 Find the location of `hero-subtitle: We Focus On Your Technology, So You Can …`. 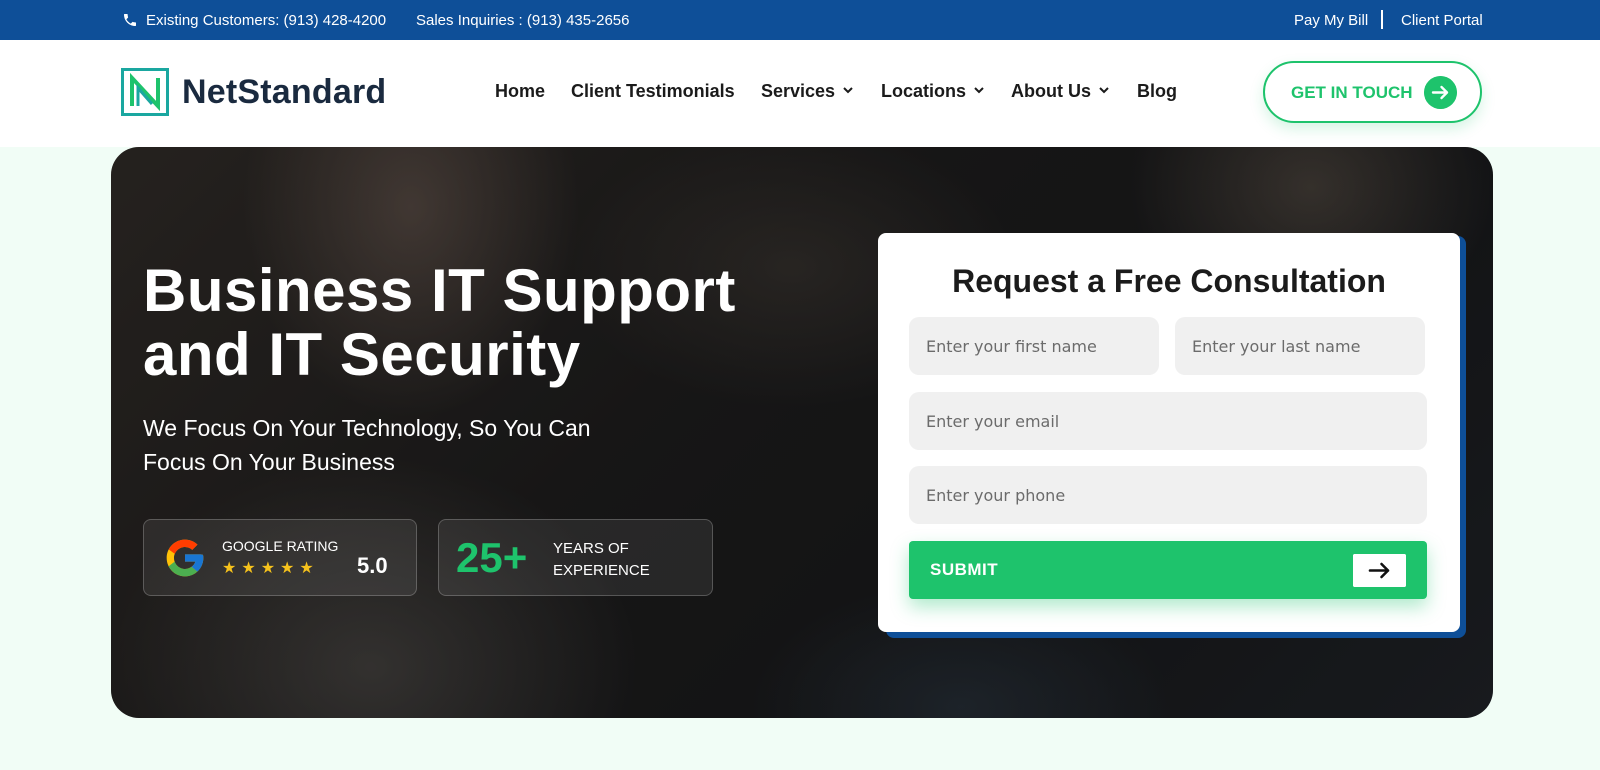

hero-subtitle: We Focus On Your Technology, So You Can … is located at coordinates (403, 445).